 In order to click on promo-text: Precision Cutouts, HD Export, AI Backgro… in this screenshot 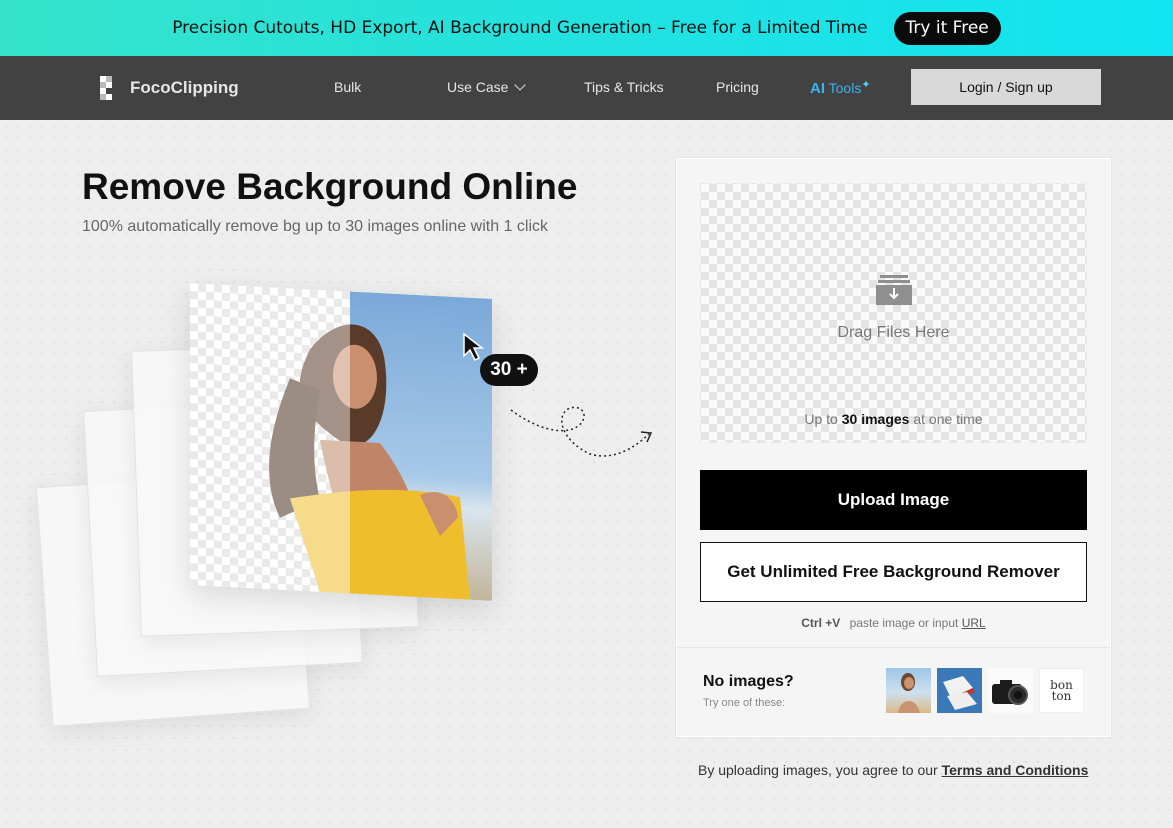, I will do `click(520, 28)`.